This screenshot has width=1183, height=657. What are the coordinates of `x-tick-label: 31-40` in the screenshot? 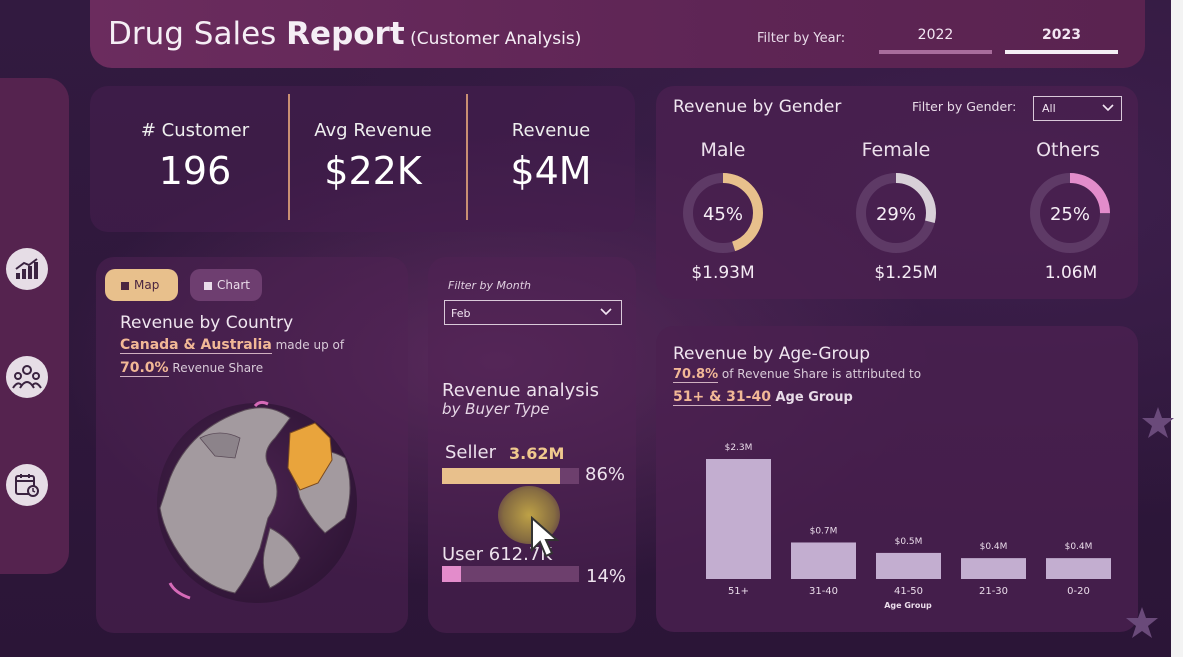 It's located at (823, 591).